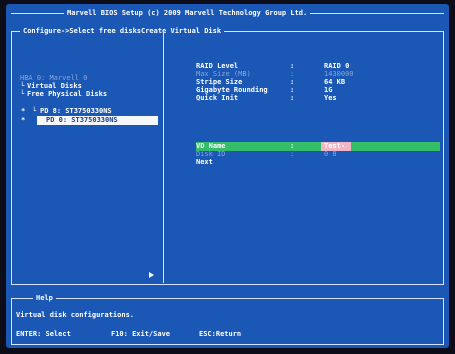  Describe the element at coordinates (44, 298) in the screenshot. I see `help-title: Help` at that location.